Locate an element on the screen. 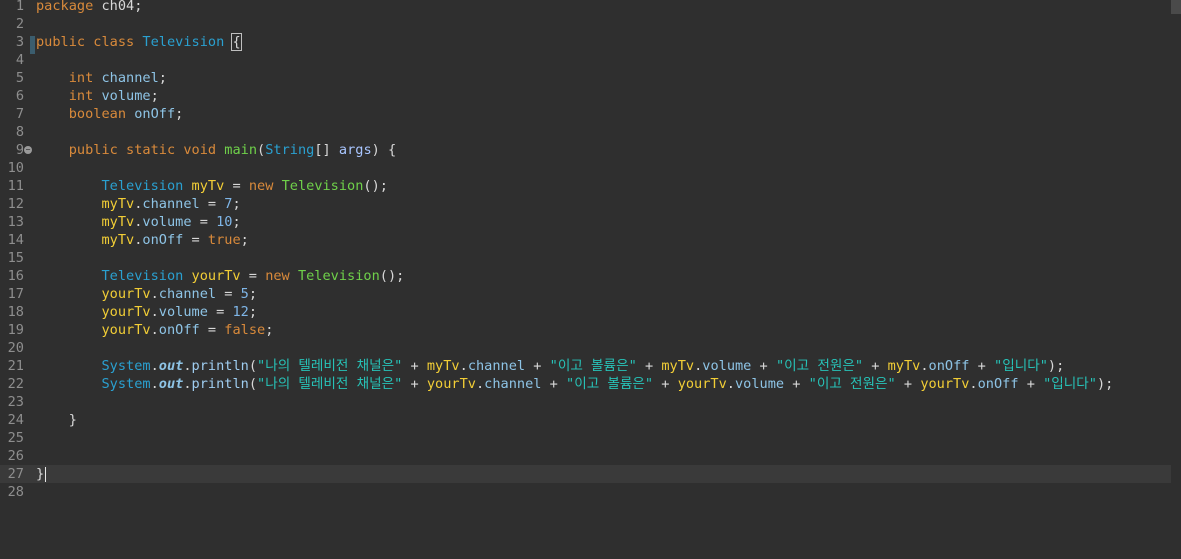  line-number: 18 is located at coordinates (15, 312).